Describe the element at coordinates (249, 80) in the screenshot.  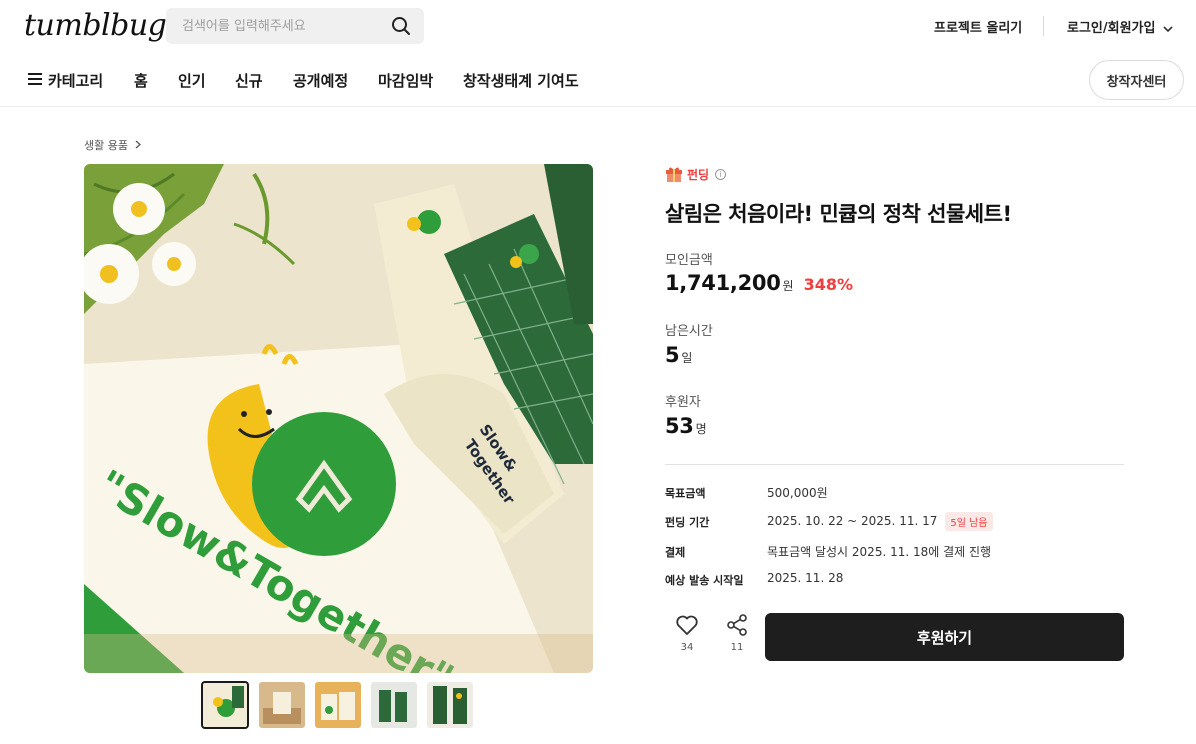
I see `nav-new: 신규` at that location.